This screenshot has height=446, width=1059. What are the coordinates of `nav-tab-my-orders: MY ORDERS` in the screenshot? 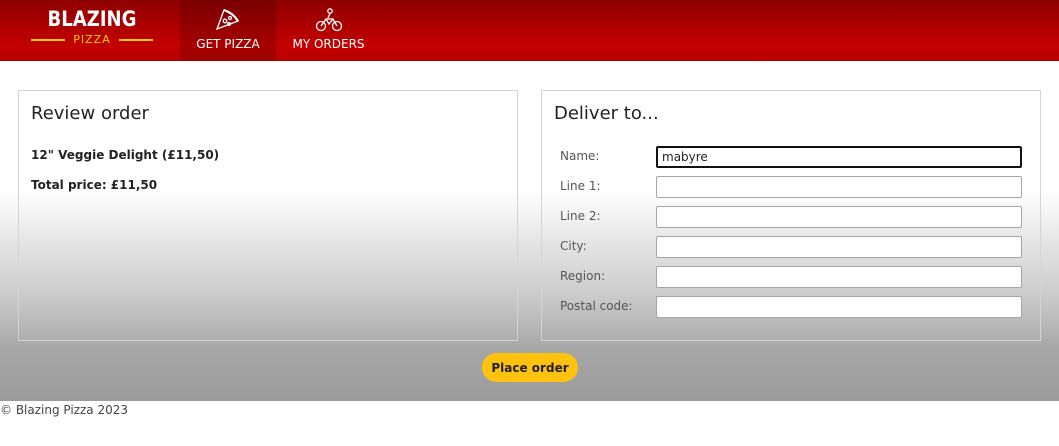 It's located at (328, 30).